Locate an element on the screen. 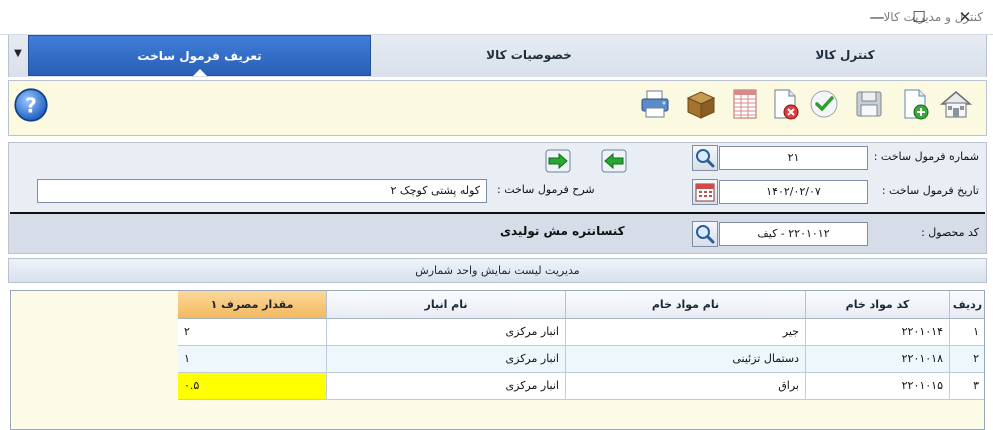 This screenshot has width=993, height=430. formula-date-label: تاریخ فرمول ساخت : is located at coordinates (930, 190).